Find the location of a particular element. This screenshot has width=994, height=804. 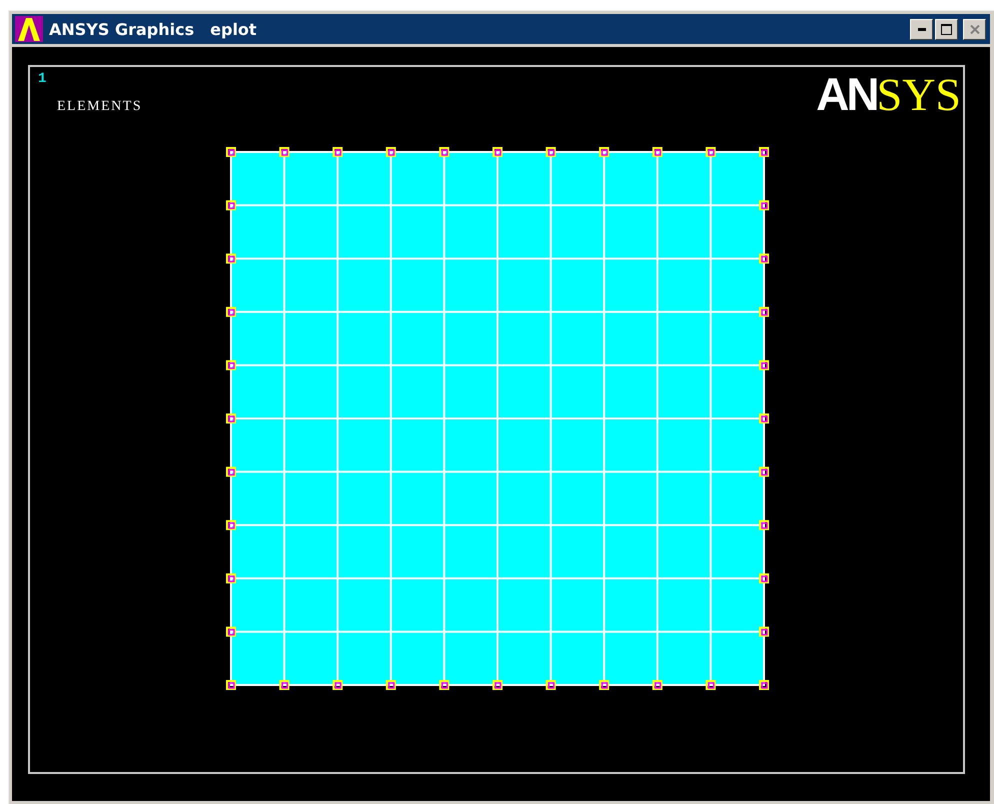

window-number: 1 is located at coordinates (42, 79).